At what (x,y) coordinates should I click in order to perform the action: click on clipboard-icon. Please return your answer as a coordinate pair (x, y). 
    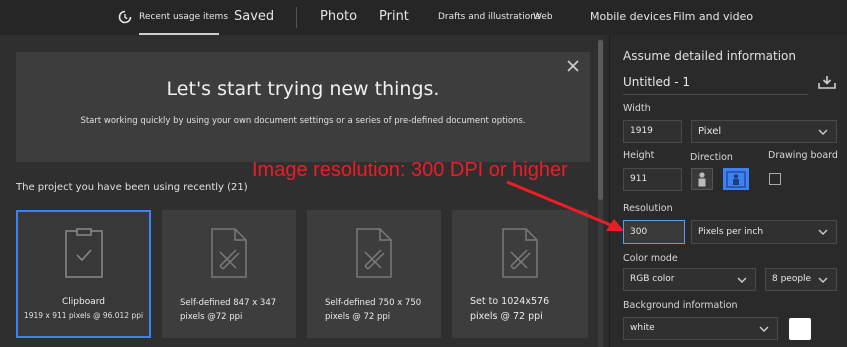
    Looking at the image, I should click on (83, 253).